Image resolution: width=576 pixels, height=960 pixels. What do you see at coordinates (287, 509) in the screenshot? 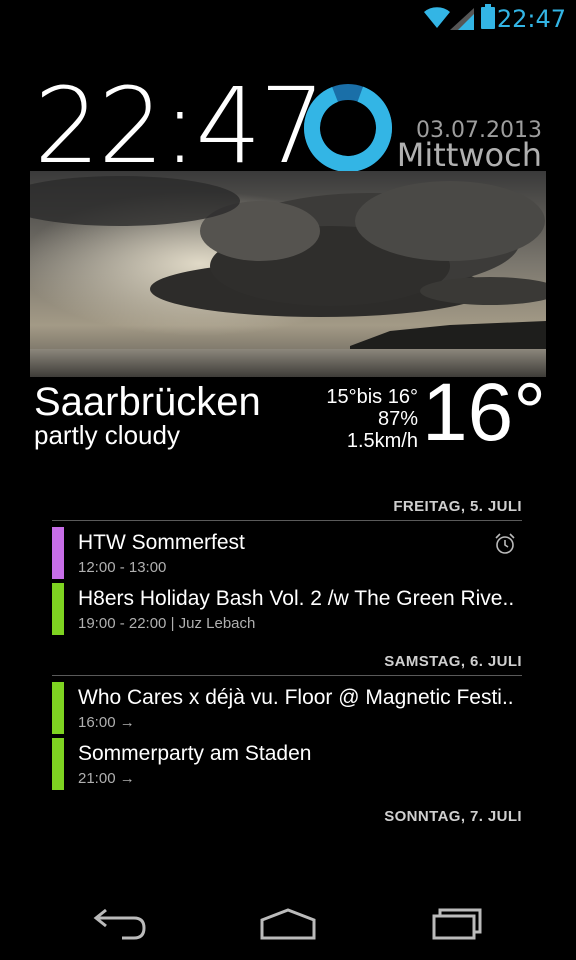
I see `day-header: FREITAG, 5. JULI` at bounding box center [287, 509].